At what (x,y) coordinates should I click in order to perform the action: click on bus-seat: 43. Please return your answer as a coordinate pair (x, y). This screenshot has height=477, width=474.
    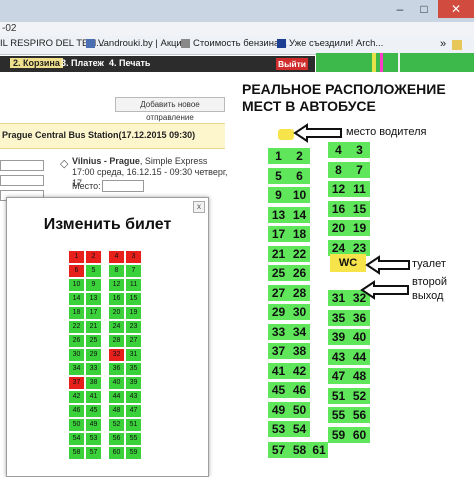
    Looking at the image, I should click on (338, 357).